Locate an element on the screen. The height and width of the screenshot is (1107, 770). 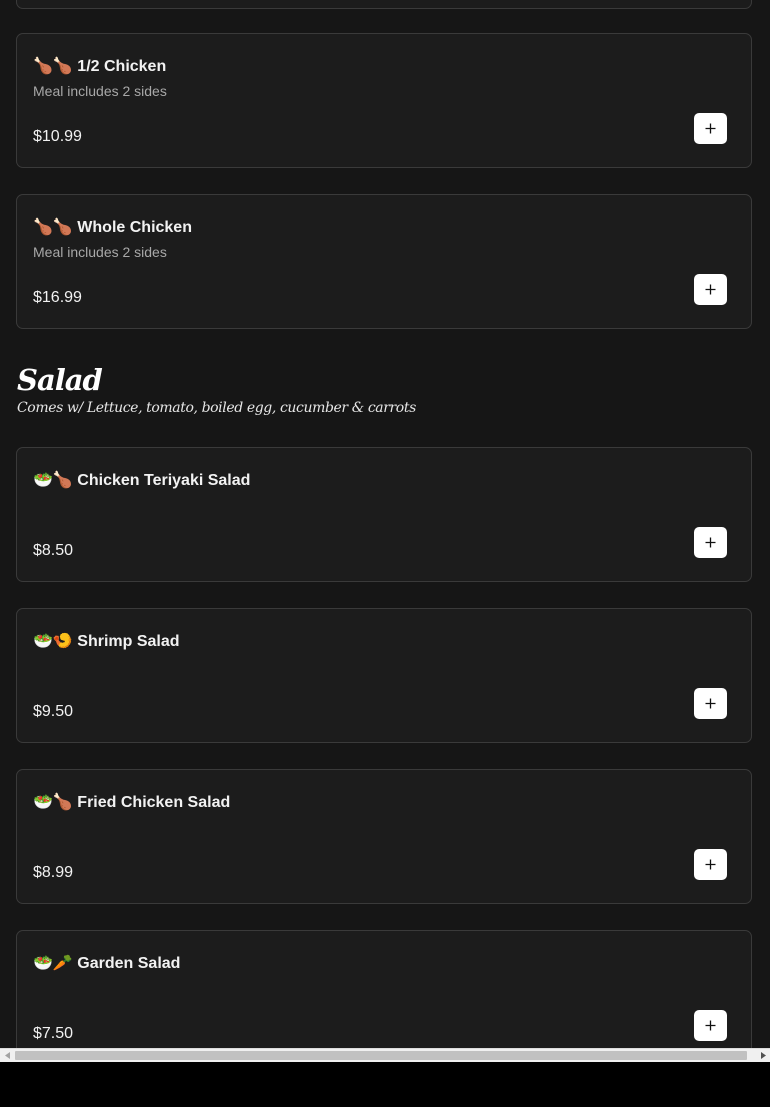
menu-item-card: 🥗🍗 Chicken Teriyaki Salad $8.50 is located at coordinates (384, 514).